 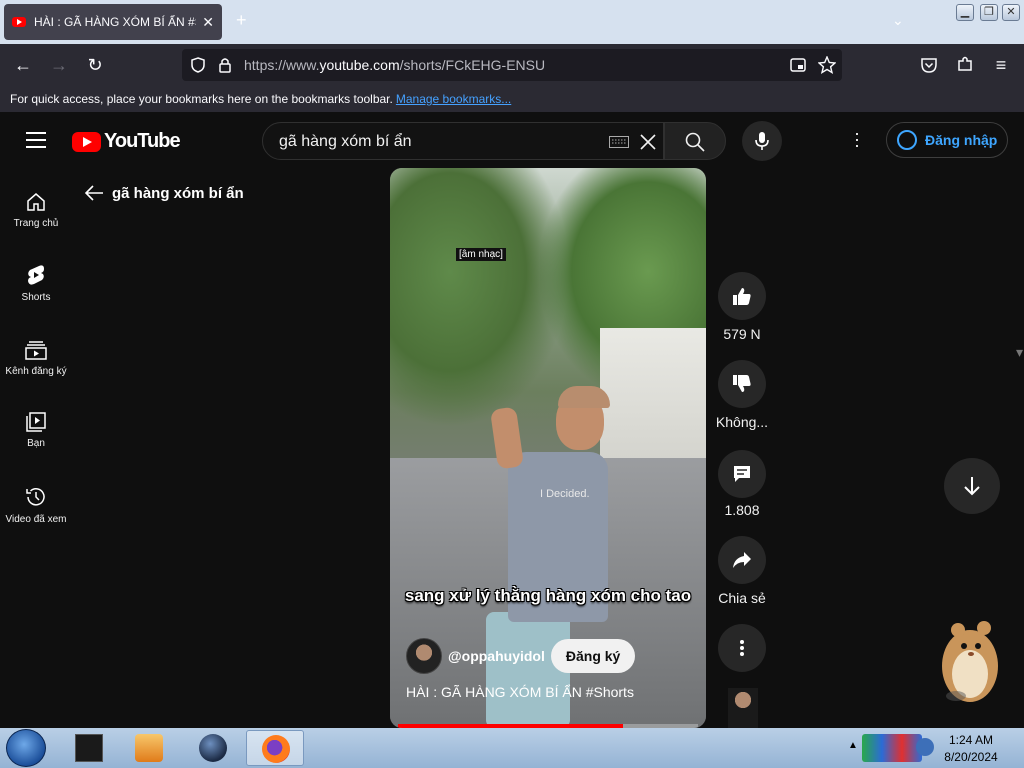 I want to click on pocket-icon, so click(x=929, y=65).